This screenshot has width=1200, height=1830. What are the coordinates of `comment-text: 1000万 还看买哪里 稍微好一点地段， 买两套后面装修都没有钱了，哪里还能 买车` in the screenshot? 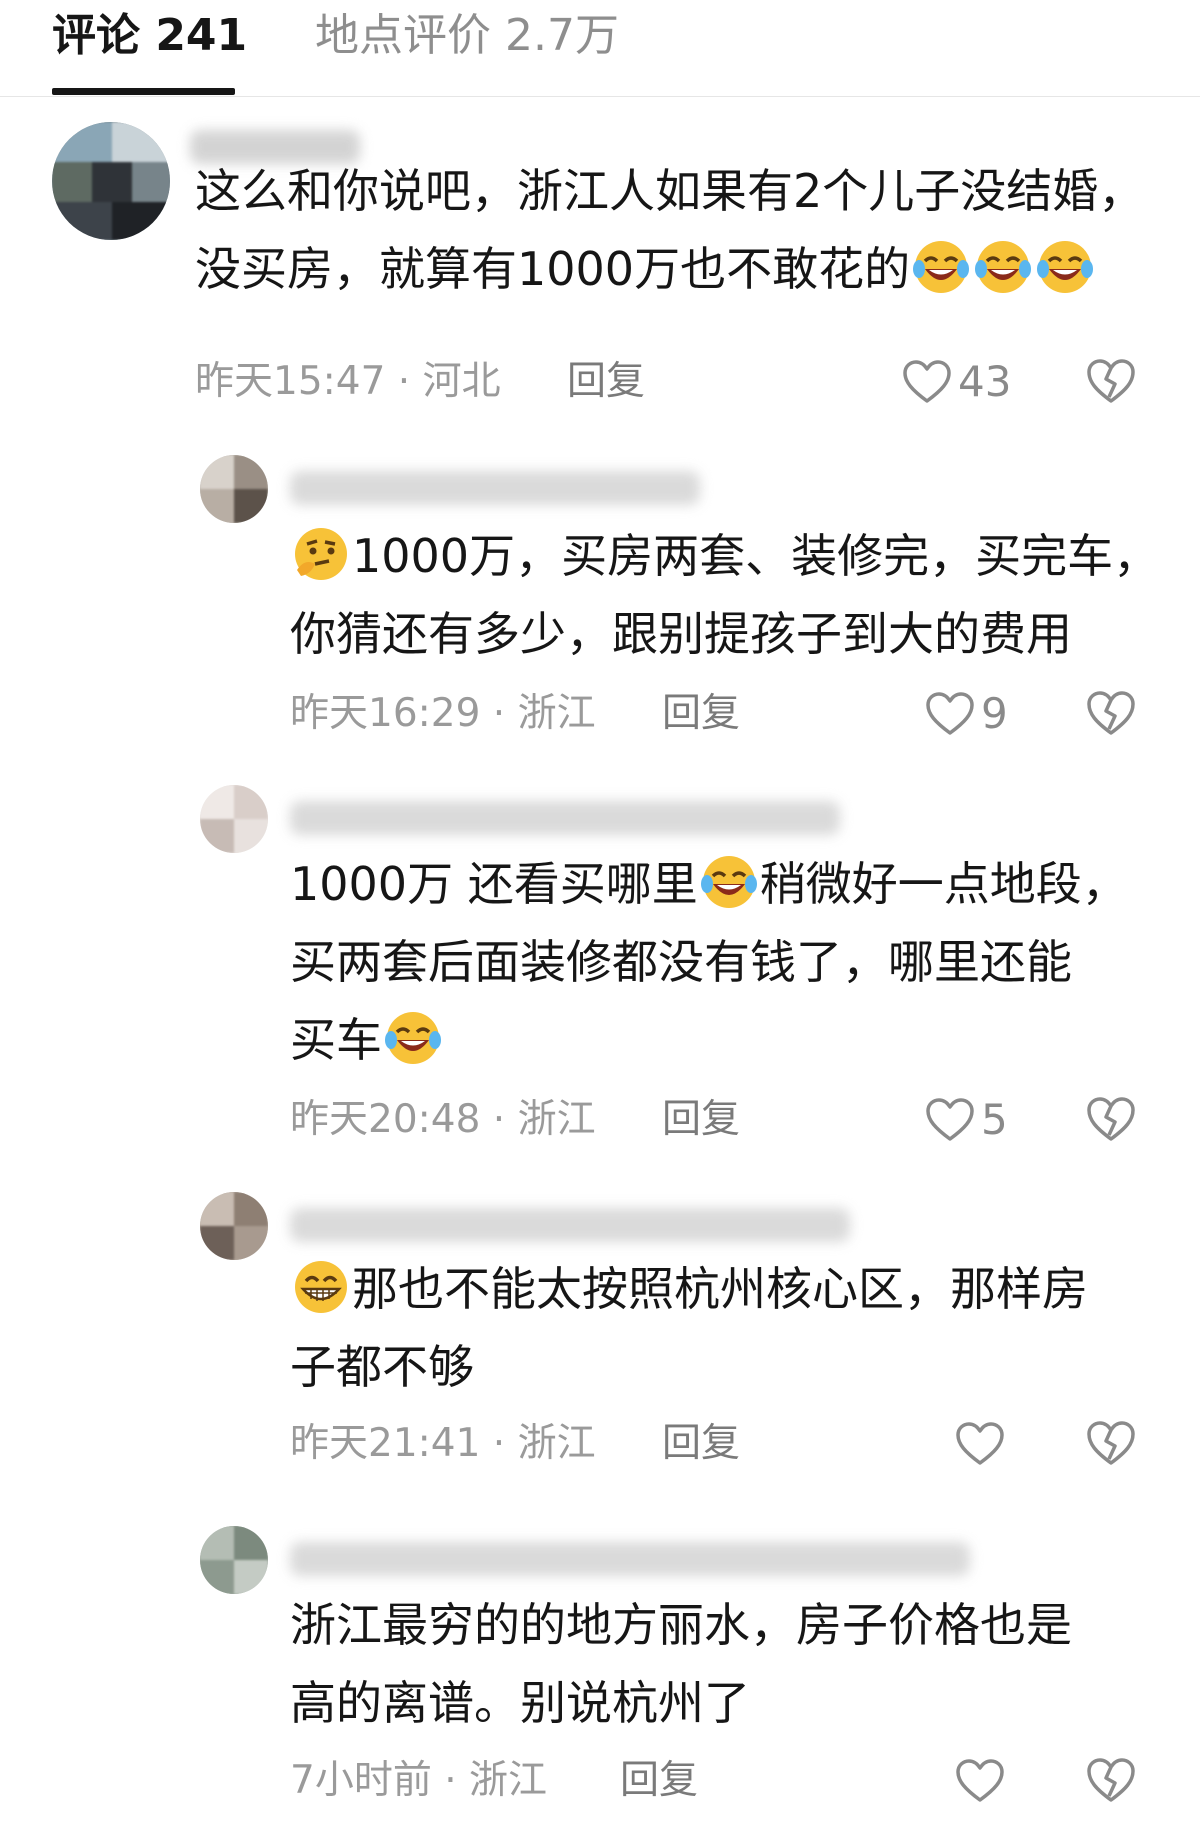 It's located at (709, 962).